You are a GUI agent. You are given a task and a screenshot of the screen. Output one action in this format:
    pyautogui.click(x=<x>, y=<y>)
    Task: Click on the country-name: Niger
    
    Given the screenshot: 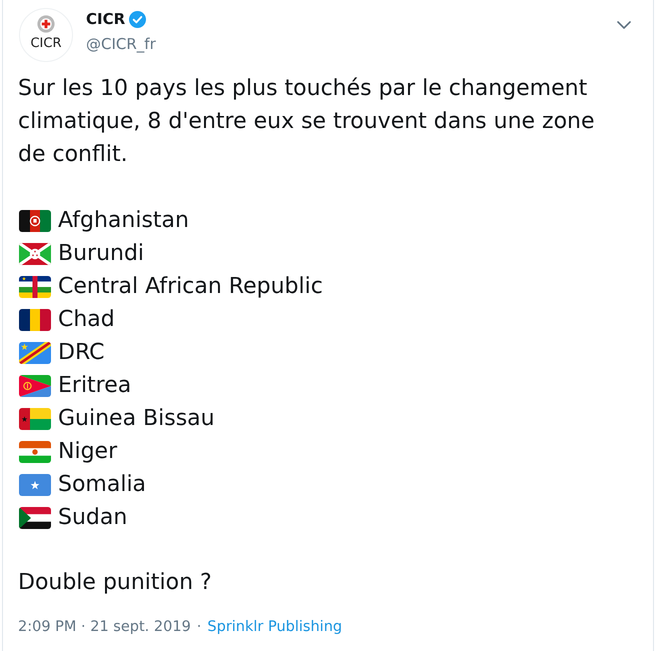 What is the action you would take?
    pyautogui.click(x=88, y=452)
    